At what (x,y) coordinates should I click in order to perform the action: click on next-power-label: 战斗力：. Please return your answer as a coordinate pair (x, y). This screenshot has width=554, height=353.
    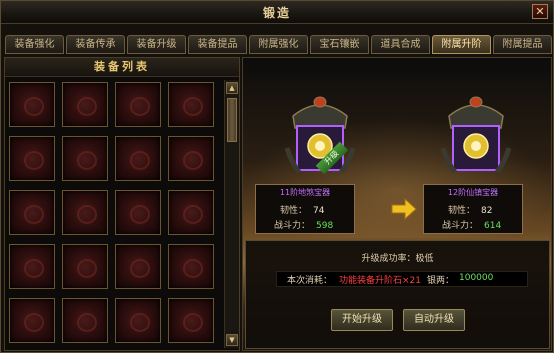
    Looking at the image, I should click on (460, 226).